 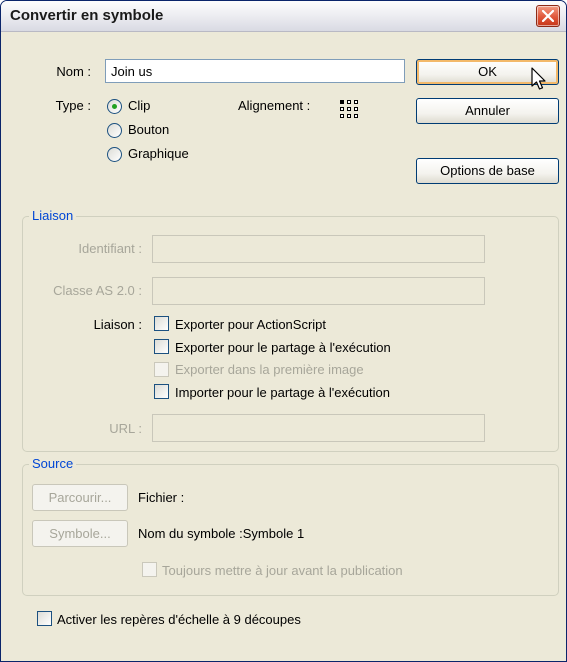 I want to click on export-runtime-sharing-checkbox, so click(x=161, y=346).